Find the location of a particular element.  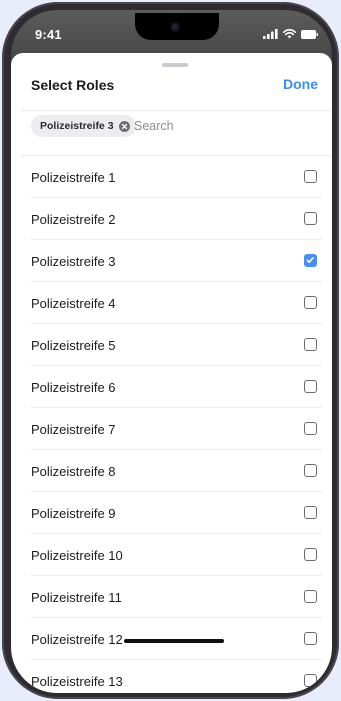

done-button: Done is located at coordinates (300, 84).